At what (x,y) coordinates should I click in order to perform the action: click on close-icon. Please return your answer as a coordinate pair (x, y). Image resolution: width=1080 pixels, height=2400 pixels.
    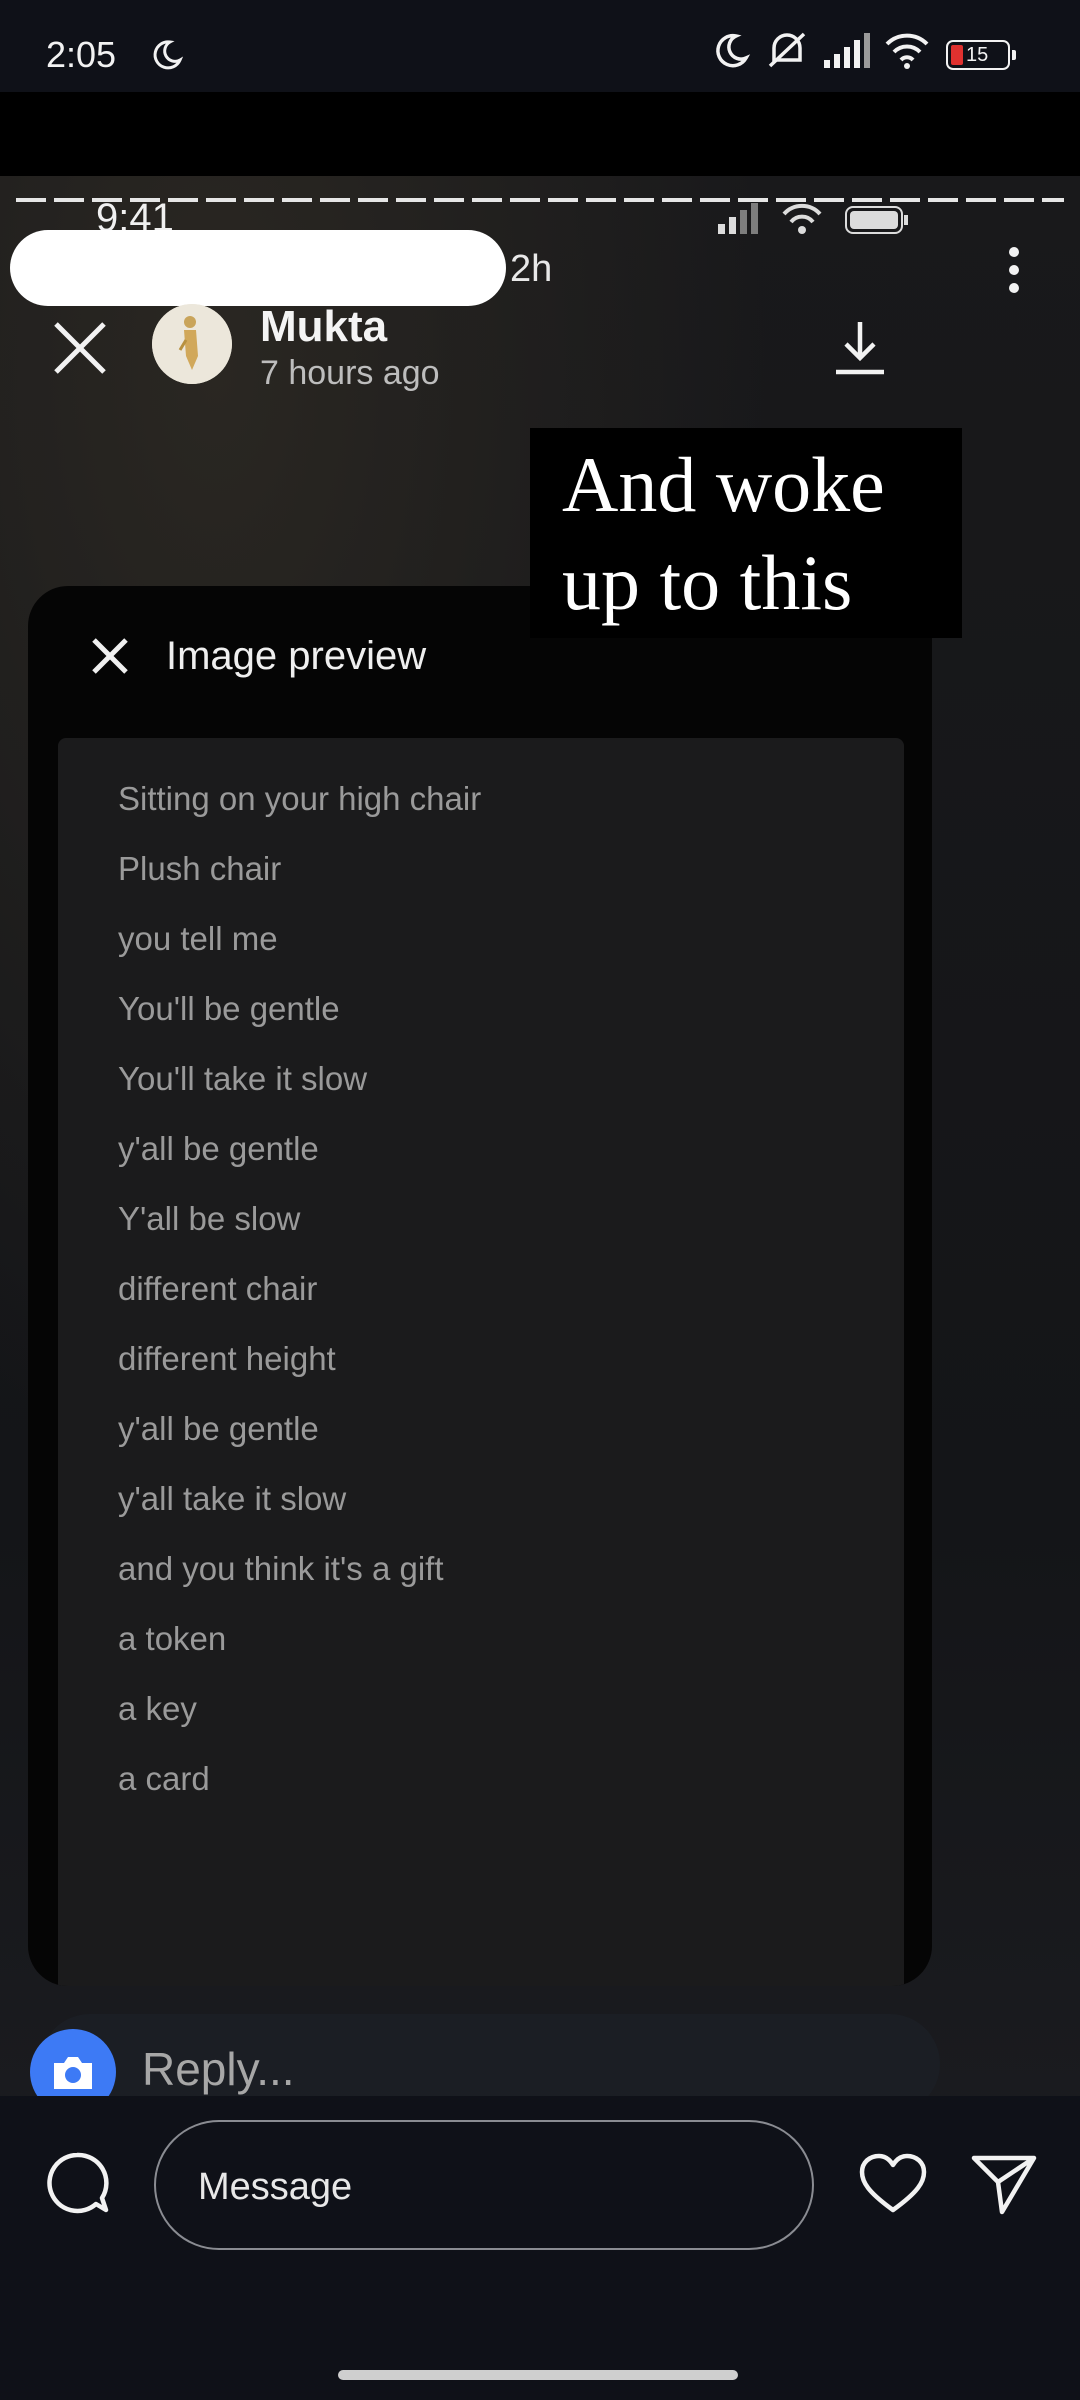
    Looking at the image, I should click on (80, 348).